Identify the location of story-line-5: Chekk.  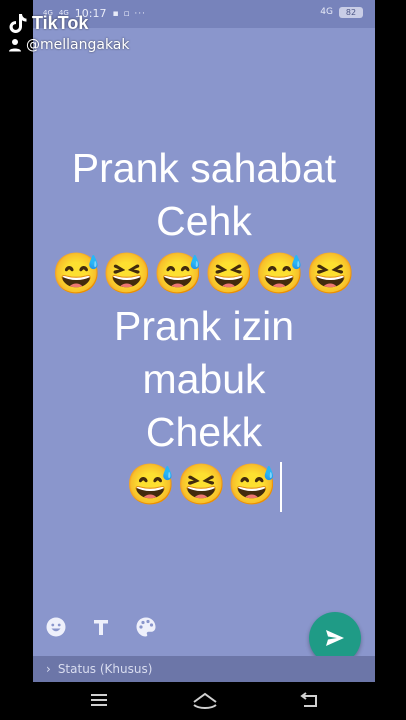
(204, 432).